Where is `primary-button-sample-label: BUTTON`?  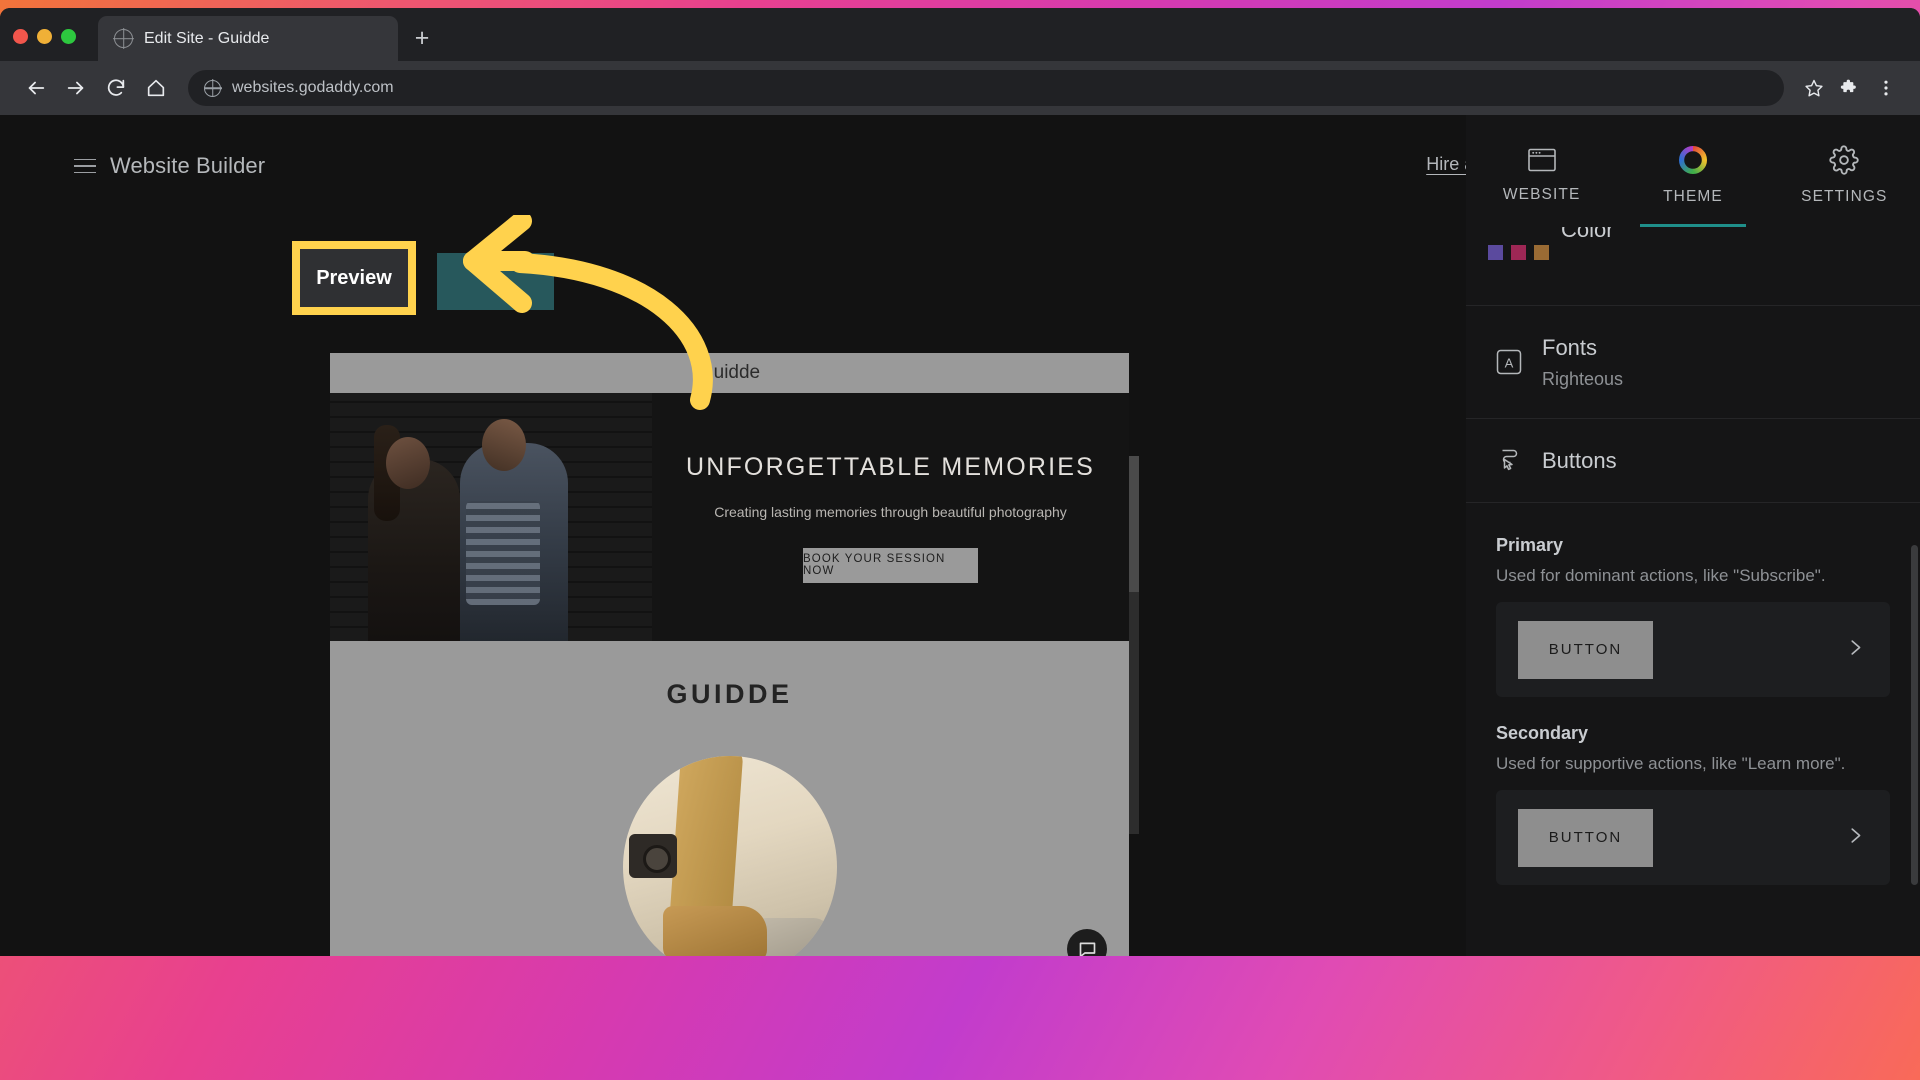
primary-button-sample-label: BUTTON is located at coordinates (1585, 649).